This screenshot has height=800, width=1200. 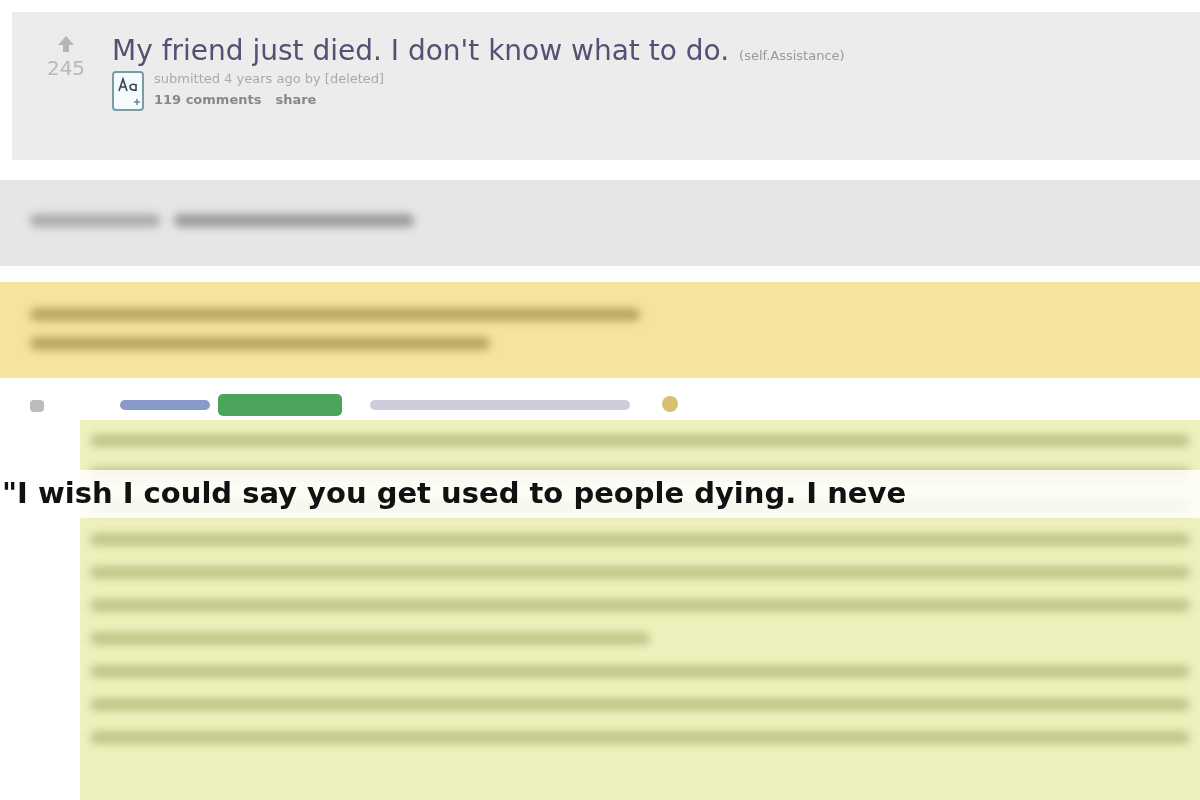 What do you see at coordinates (66, 44) in the screenshot?
I see `upvote-arrow-icon` at bounding box center [66, 44].